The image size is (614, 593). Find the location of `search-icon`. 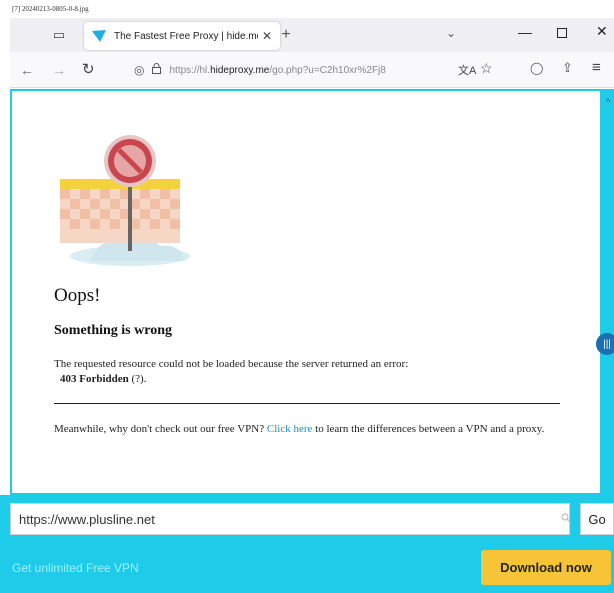

search-icon is located at coordinates (566, 519).